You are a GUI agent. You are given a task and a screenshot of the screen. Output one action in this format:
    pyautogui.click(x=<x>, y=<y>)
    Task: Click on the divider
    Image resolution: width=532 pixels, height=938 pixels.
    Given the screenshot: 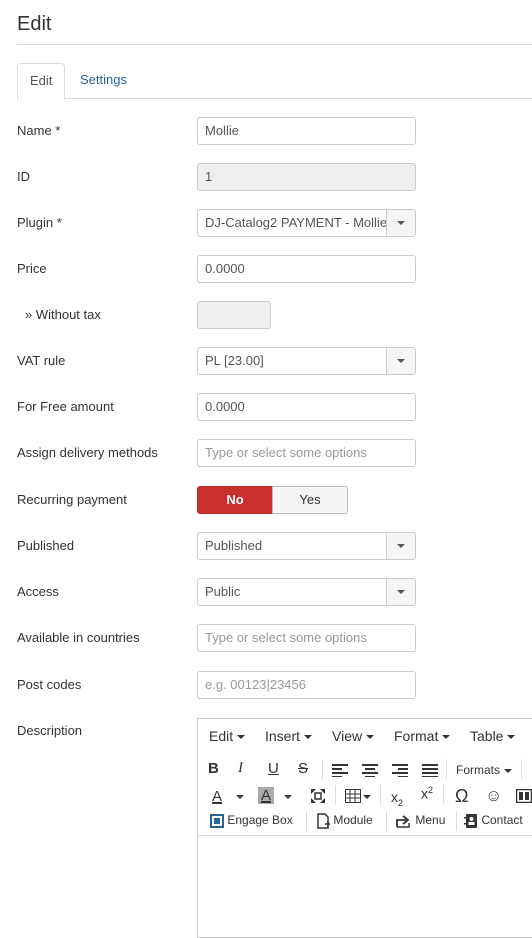 What is the action you would take?
    pyautogui.click(x=274, y=44)
    